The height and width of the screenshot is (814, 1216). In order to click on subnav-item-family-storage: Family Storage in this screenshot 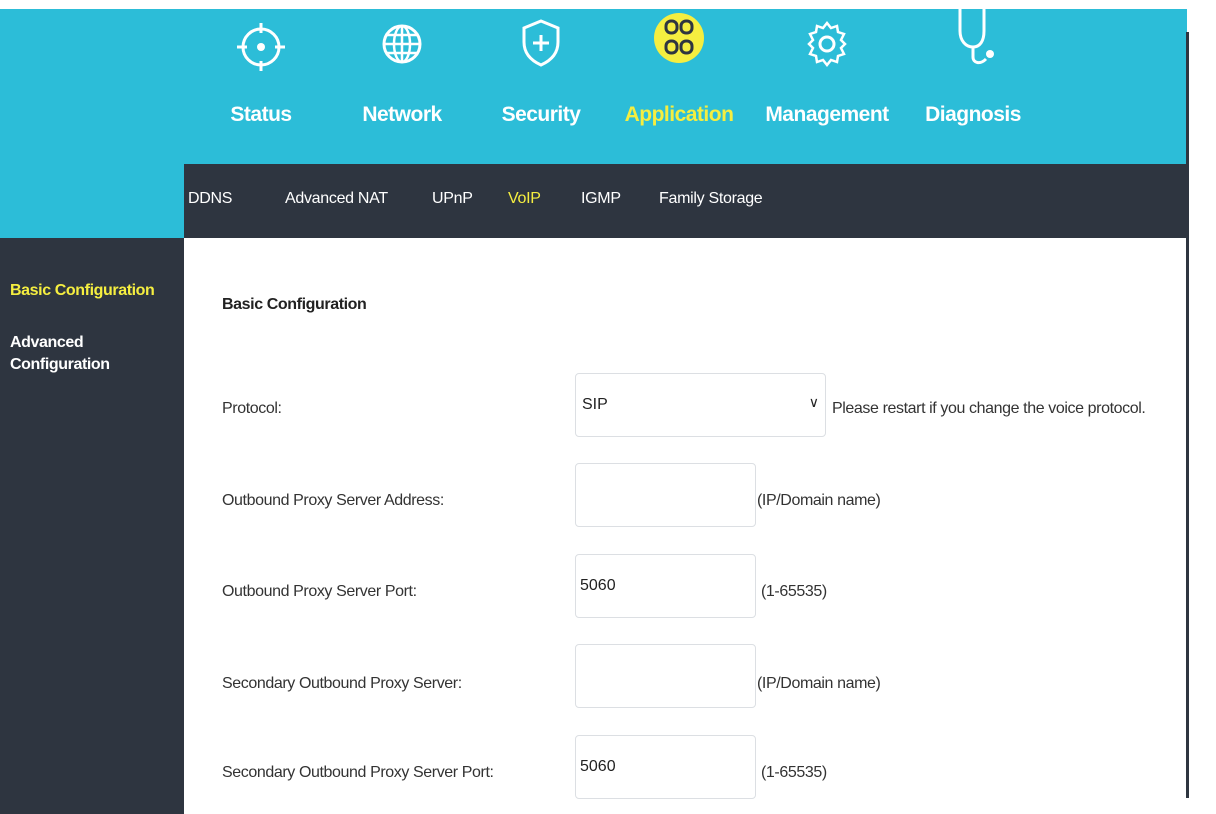, I will do `click(711, 199)`.